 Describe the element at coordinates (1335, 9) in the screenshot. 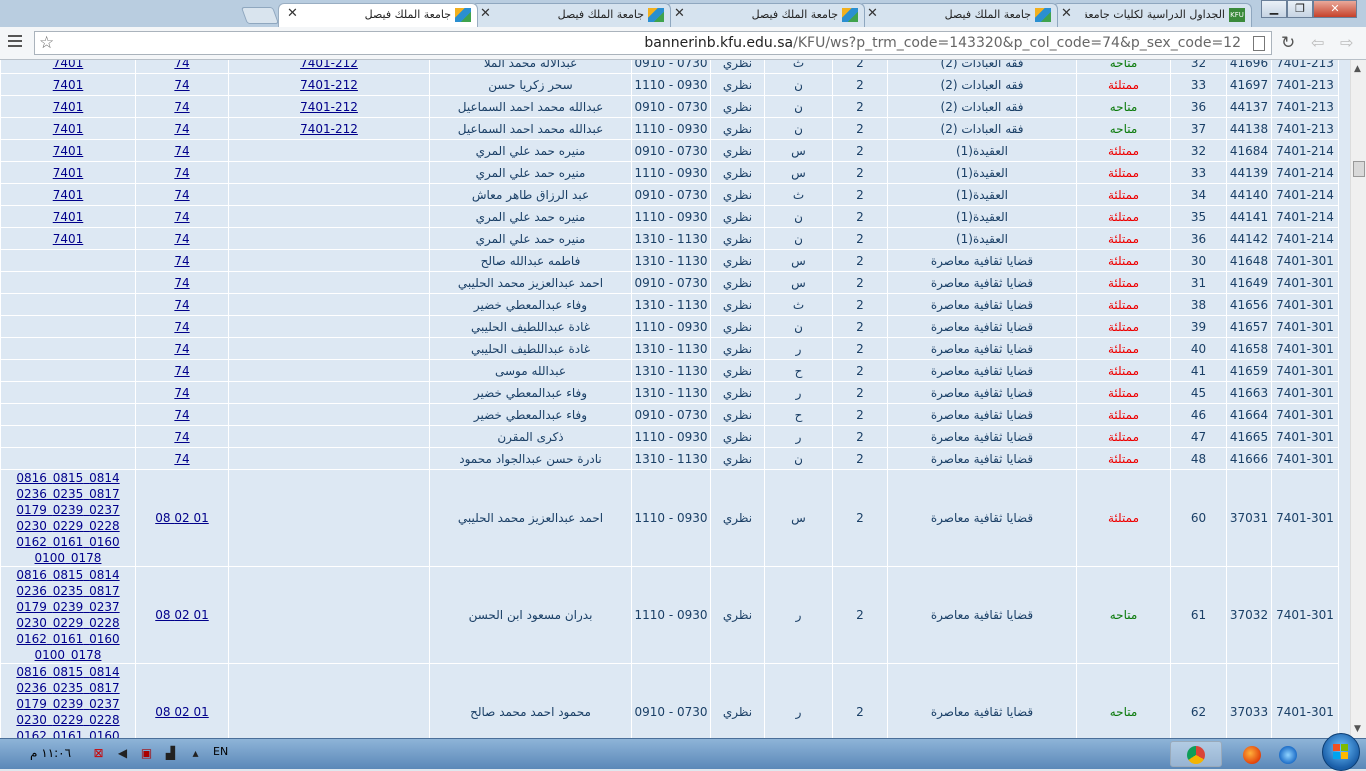

I see `close-window-button: ✕` at that location.